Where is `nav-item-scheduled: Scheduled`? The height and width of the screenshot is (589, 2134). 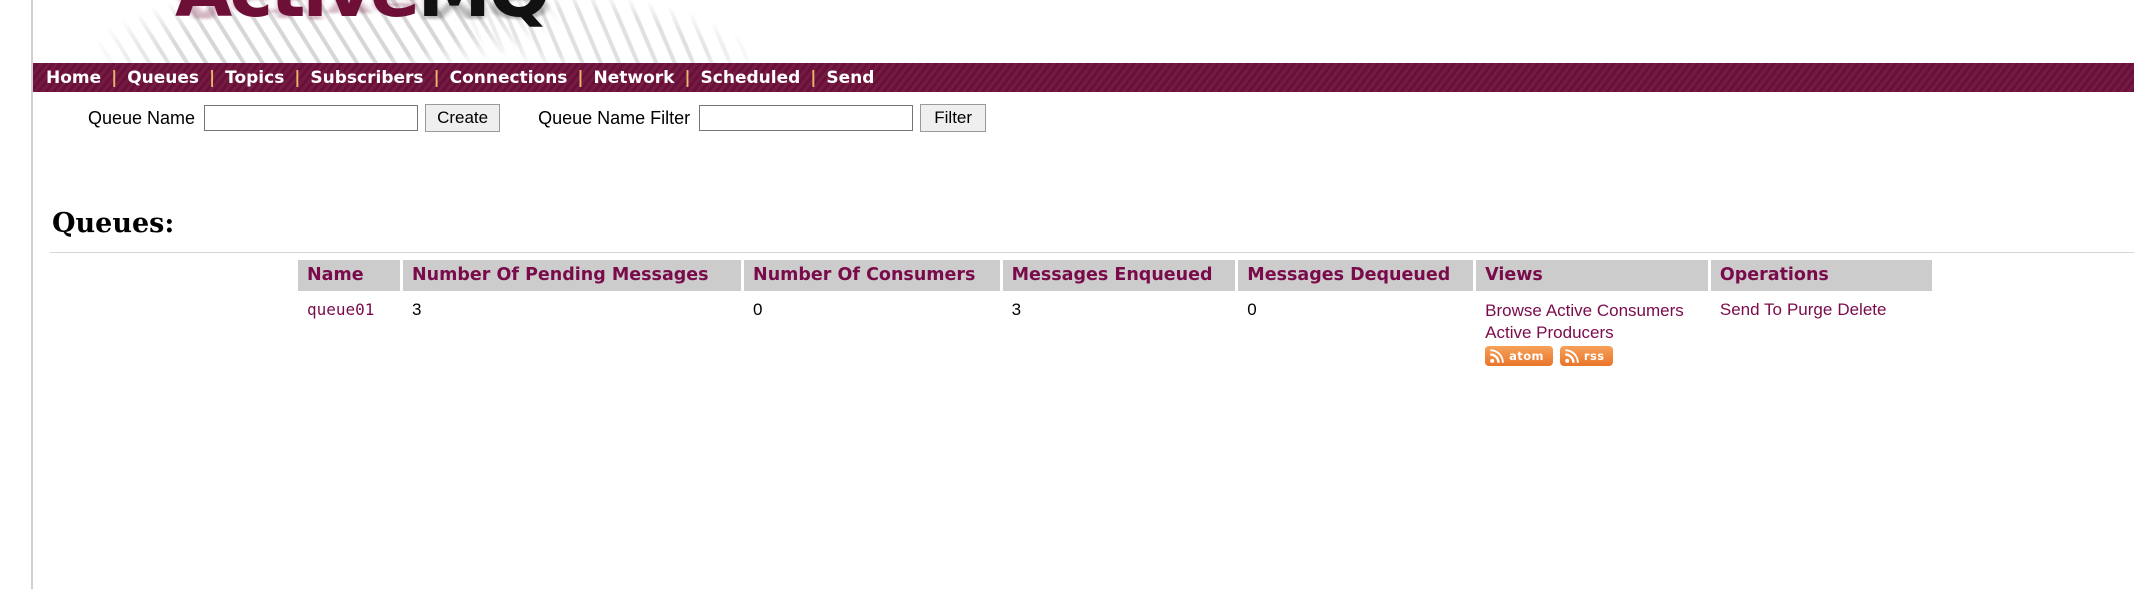 nav-item-scheduled: Scheduled is located at coordinates (751, 78).